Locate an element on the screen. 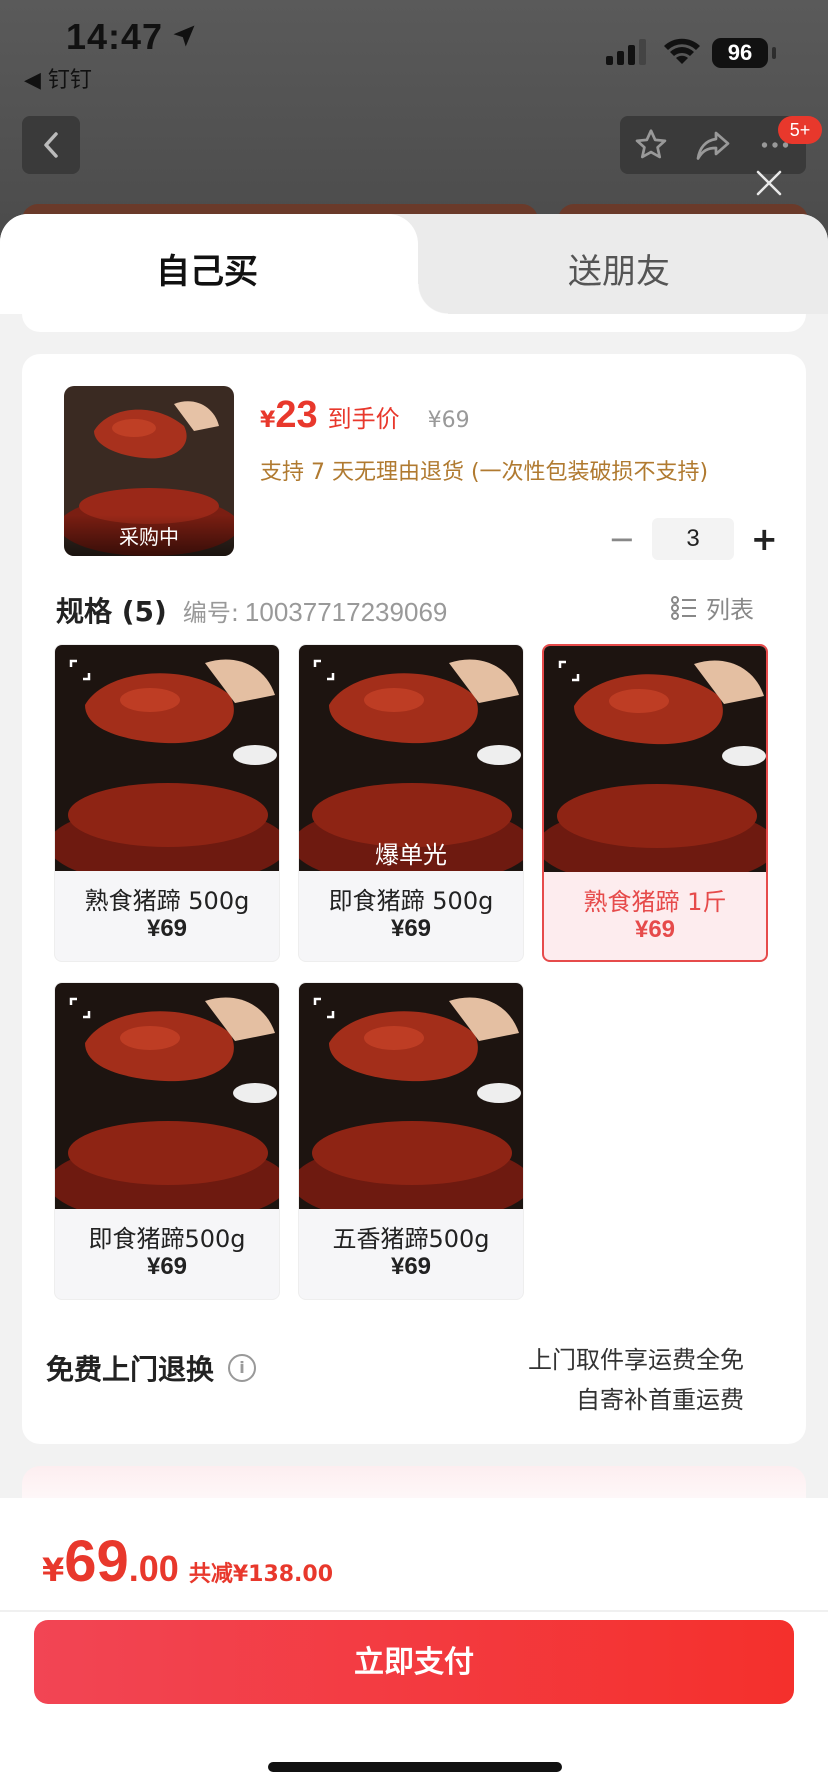  final-price-label: 到手价 is located at coordinates (363, 419).